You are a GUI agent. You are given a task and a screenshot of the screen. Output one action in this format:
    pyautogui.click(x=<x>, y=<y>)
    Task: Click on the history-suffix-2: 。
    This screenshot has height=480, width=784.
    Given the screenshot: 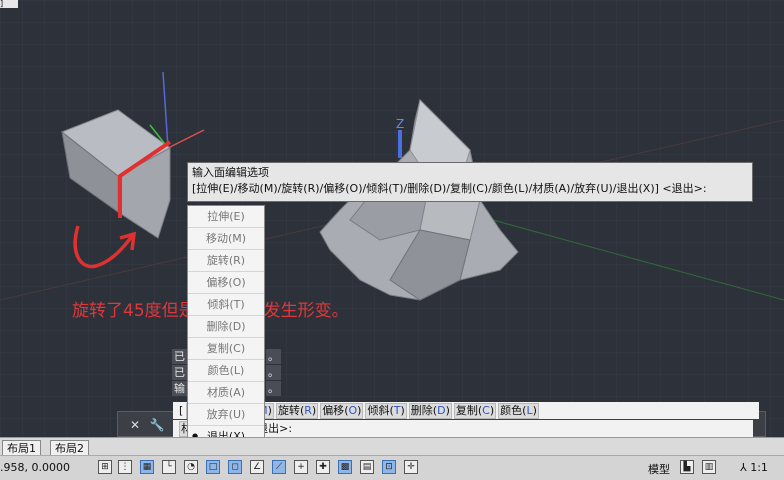 What is the action you would take?
    pyautogui.click(x=273, y=372)
    